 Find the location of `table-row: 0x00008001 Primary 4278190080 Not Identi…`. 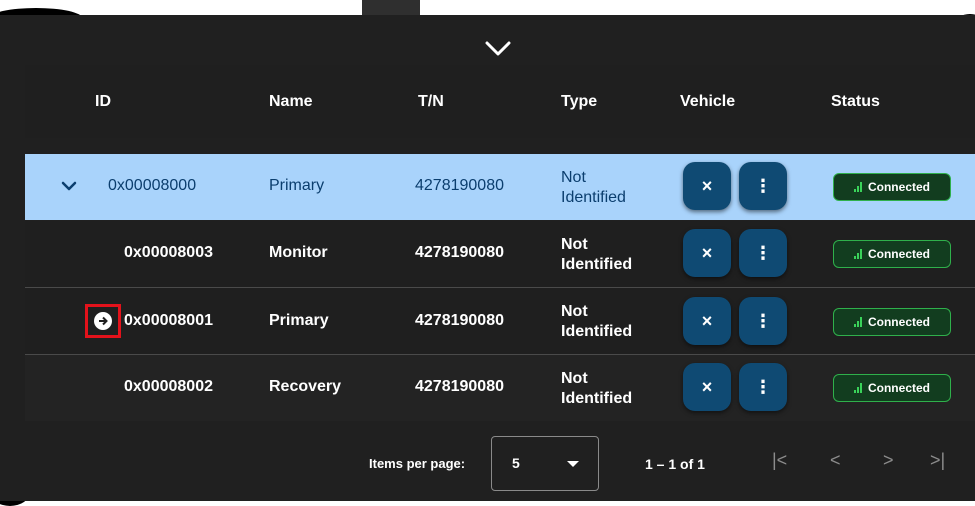

table-row: 0x00008001 Primary 4278190080 Not Identi… is located at coordinates (500, 321).